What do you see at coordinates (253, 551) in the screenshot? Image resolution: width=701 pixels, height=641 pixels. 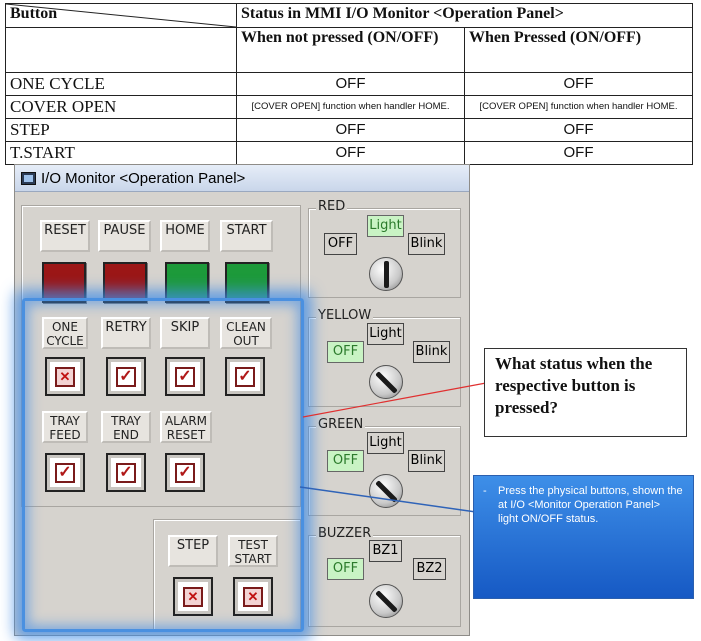 I see `label-test-start: TEST START` at bounding box center [253, 551].